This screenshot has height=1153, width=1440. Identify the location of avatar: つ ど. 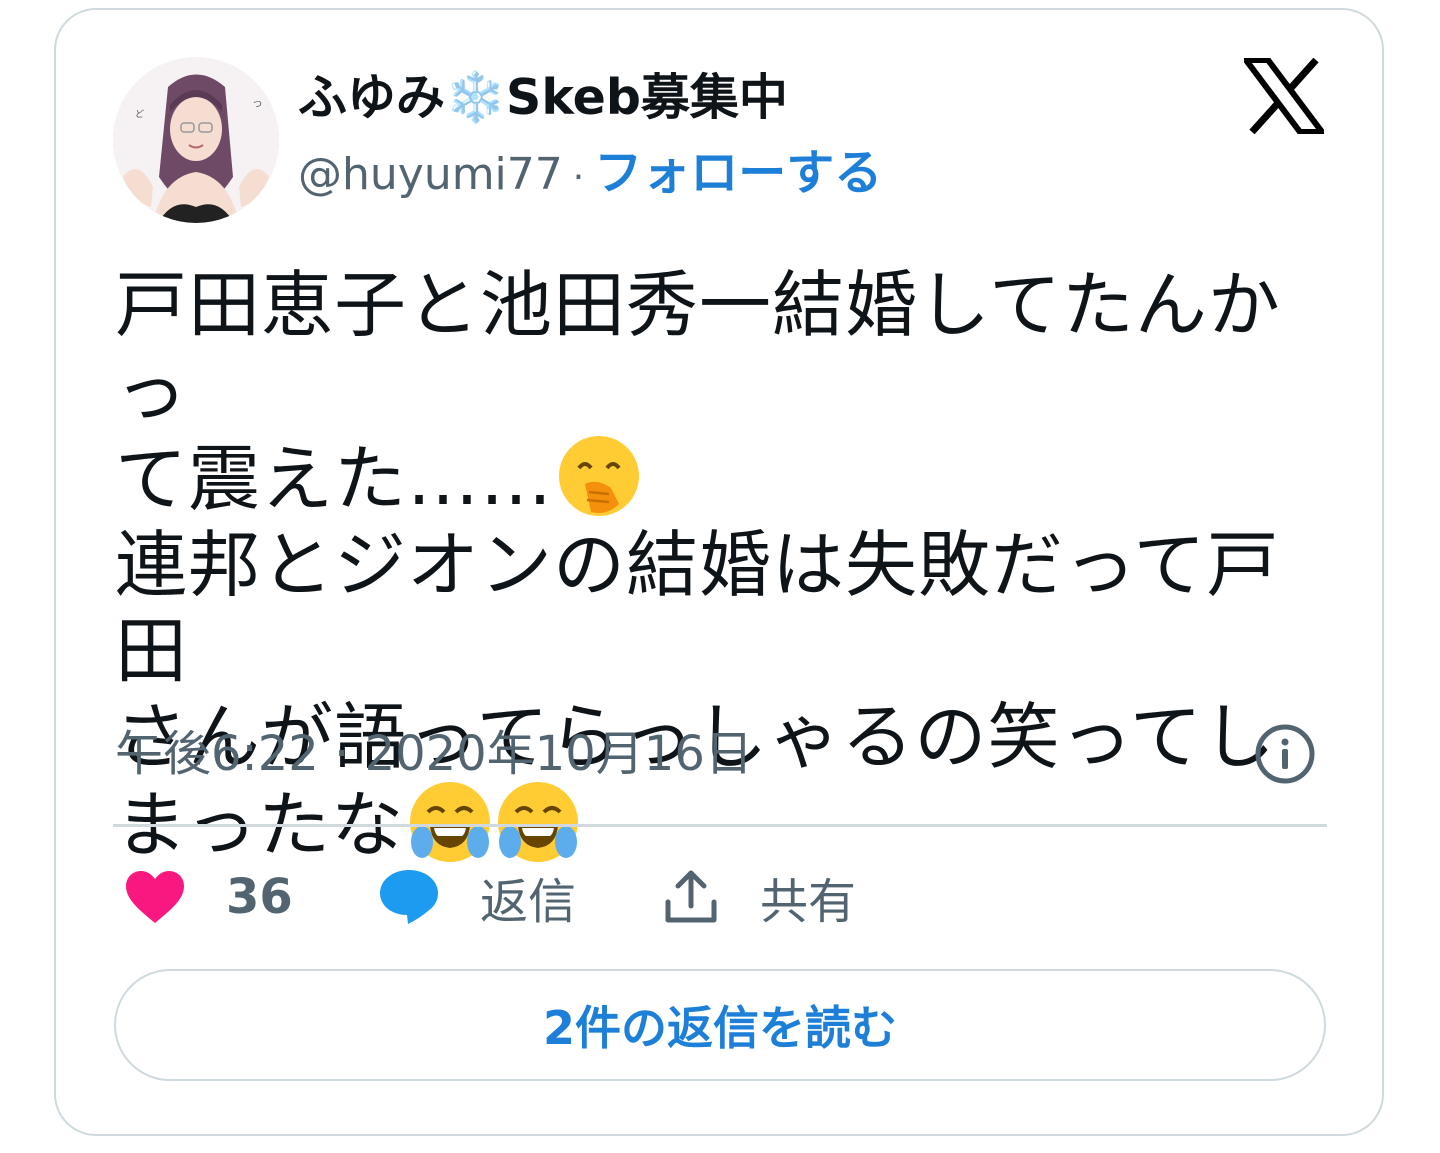
(196, 140).